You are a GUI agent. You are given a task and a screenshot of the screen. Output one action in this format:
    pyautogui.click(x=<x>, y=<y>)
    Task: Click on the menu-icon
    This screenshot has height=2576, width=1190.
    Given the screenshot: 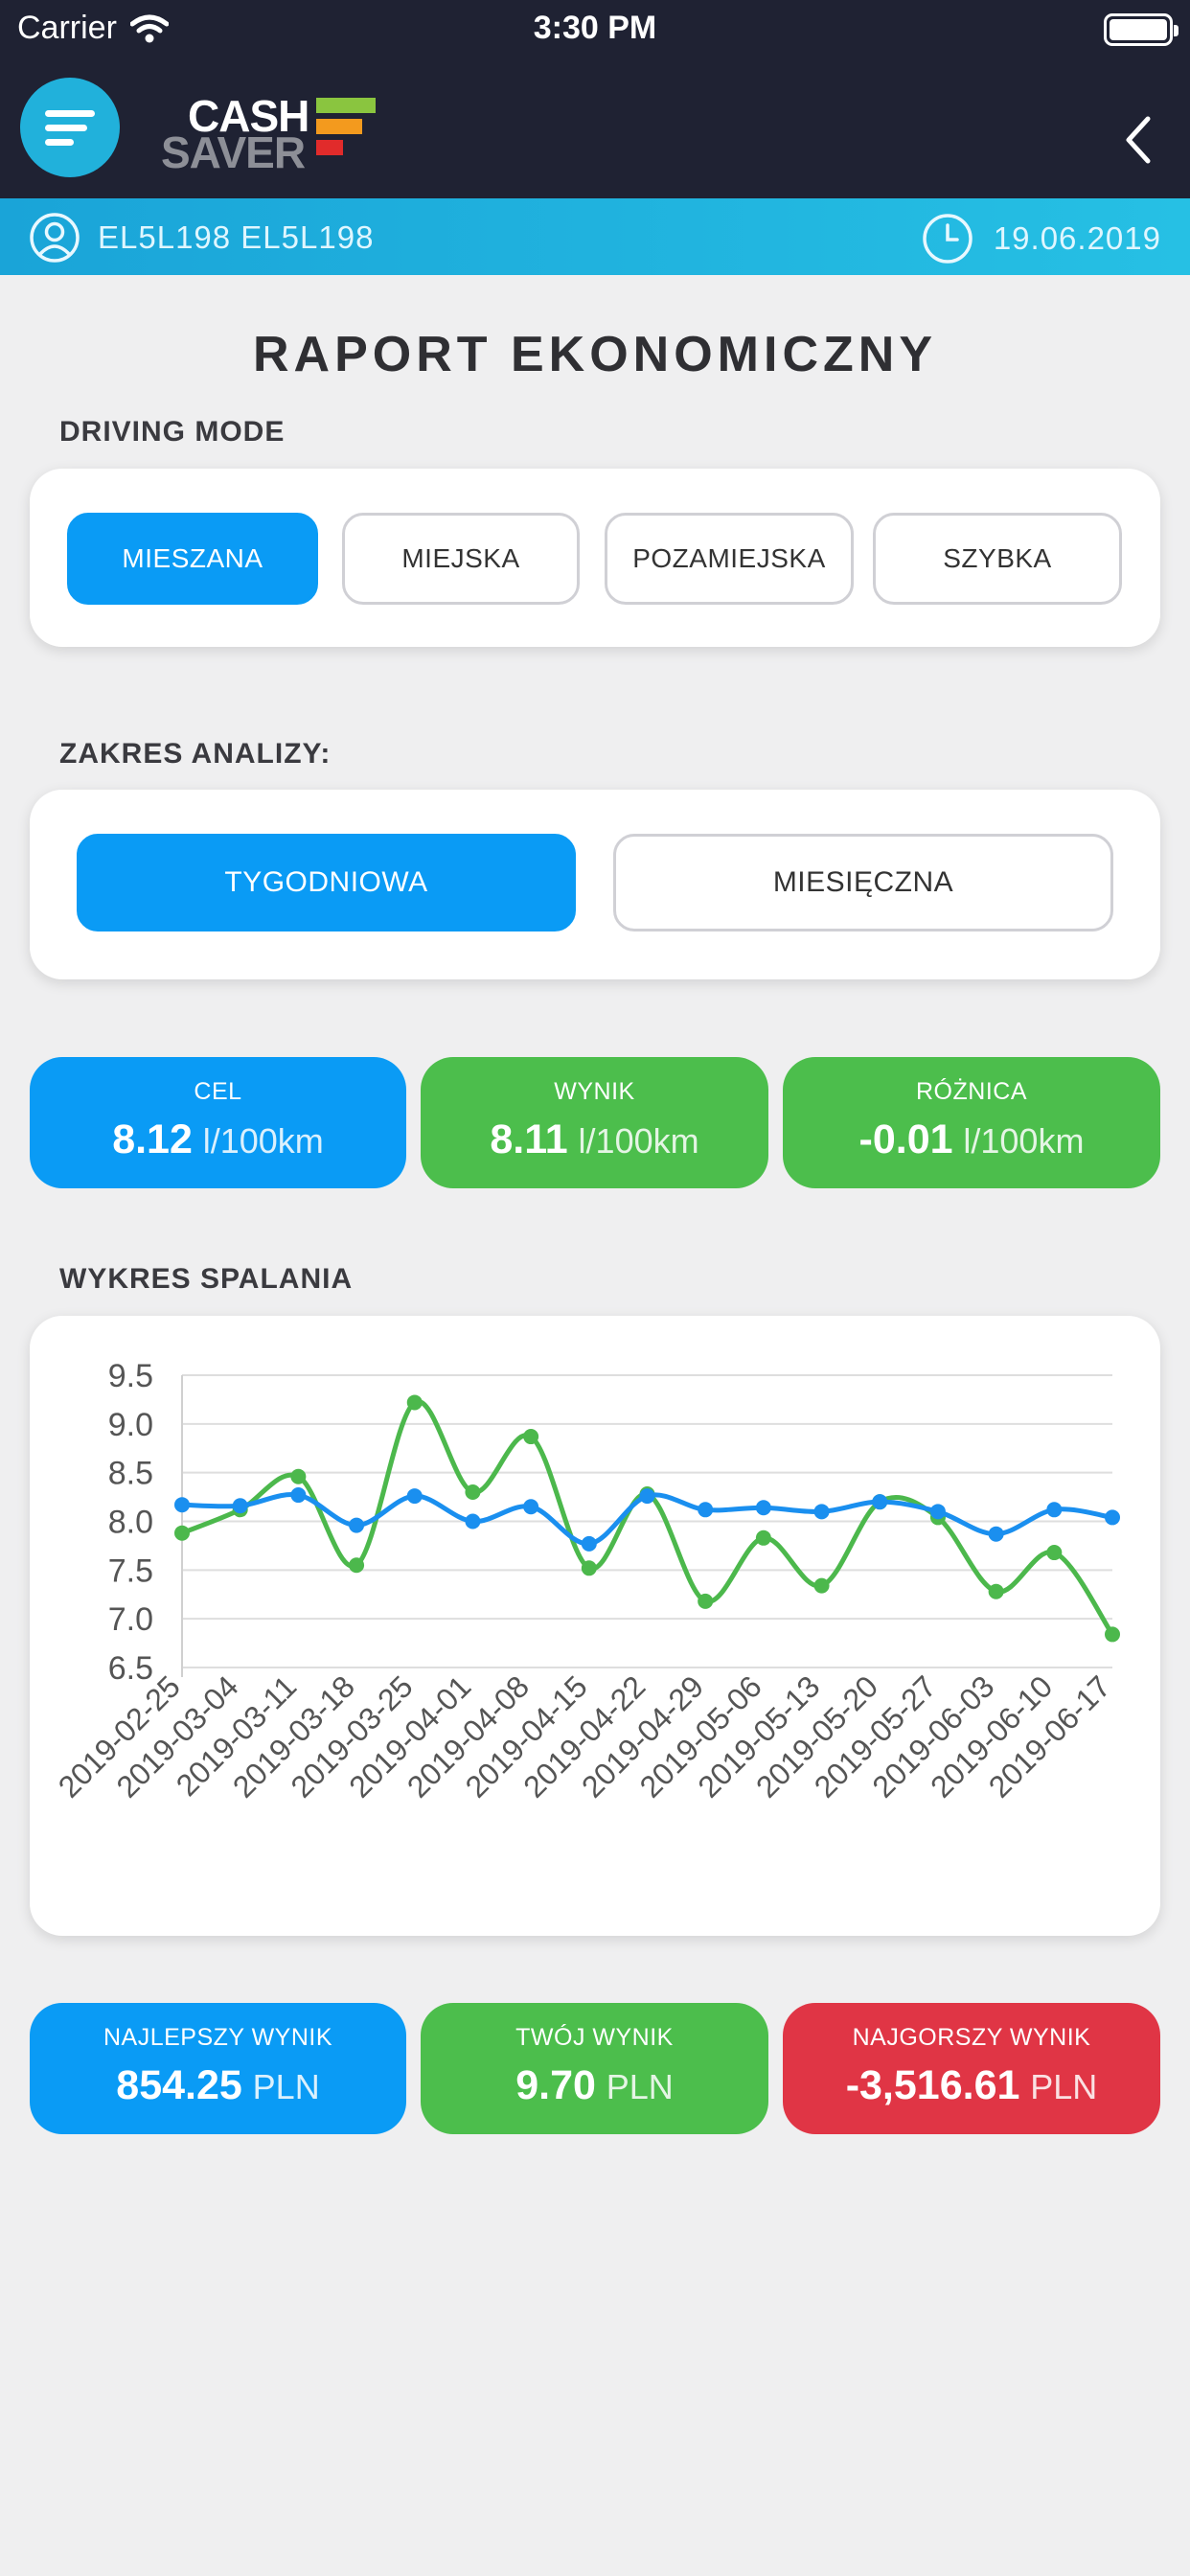 What is the action you would take?
    pyautogui.click(x=70, y=114)
    